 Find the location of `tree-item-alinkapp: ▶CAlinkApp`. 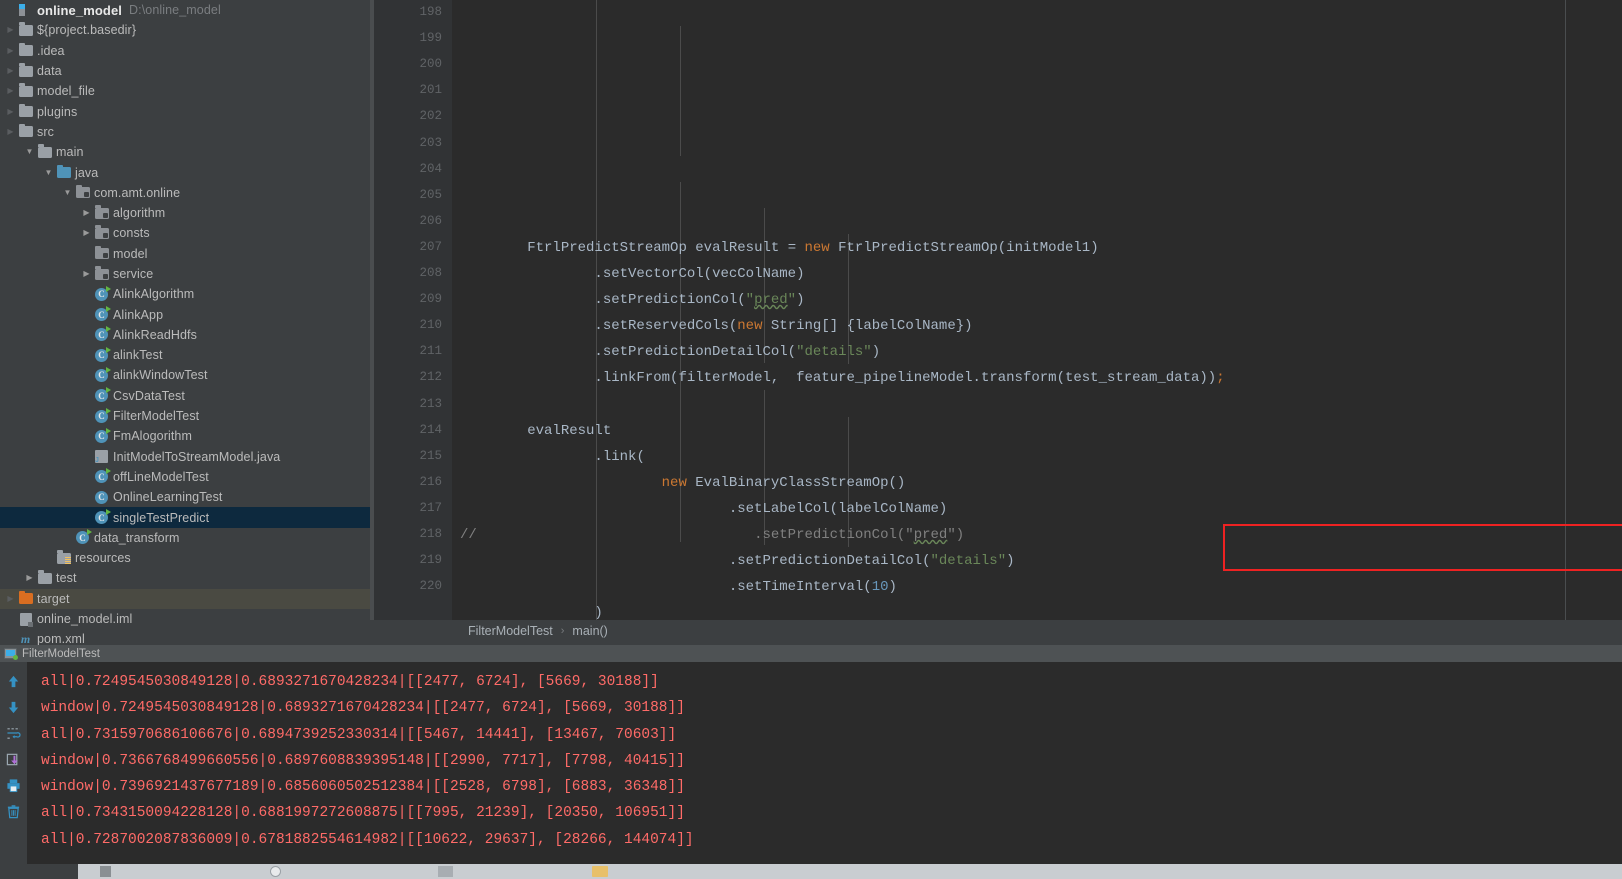

tree-item-alinkapp: ▶CAlinkApp is located at coordinates (185, 314).